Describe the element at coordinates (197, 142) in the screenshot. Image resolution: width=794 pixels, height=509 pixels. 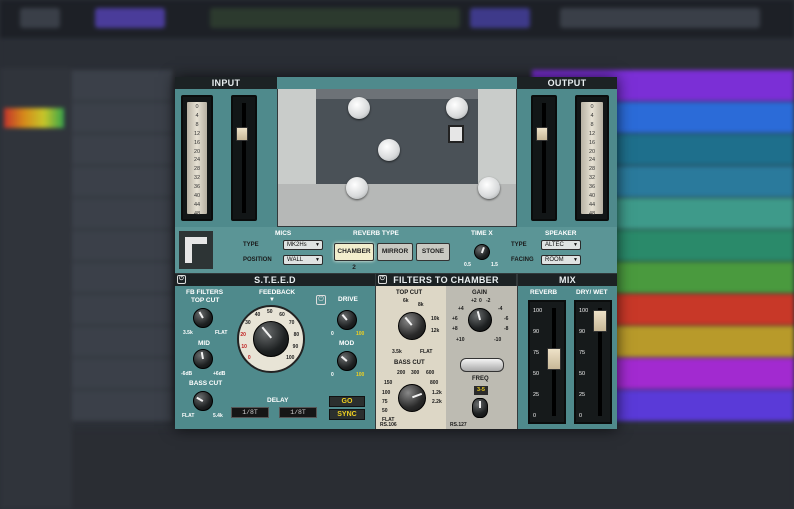
I see `input-meter-tick: 16` at that location.